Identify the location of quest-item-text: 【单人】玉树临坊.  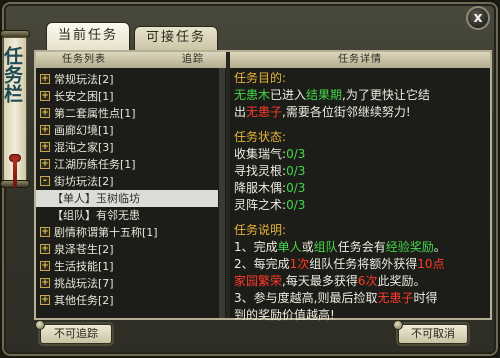
(96, 198).